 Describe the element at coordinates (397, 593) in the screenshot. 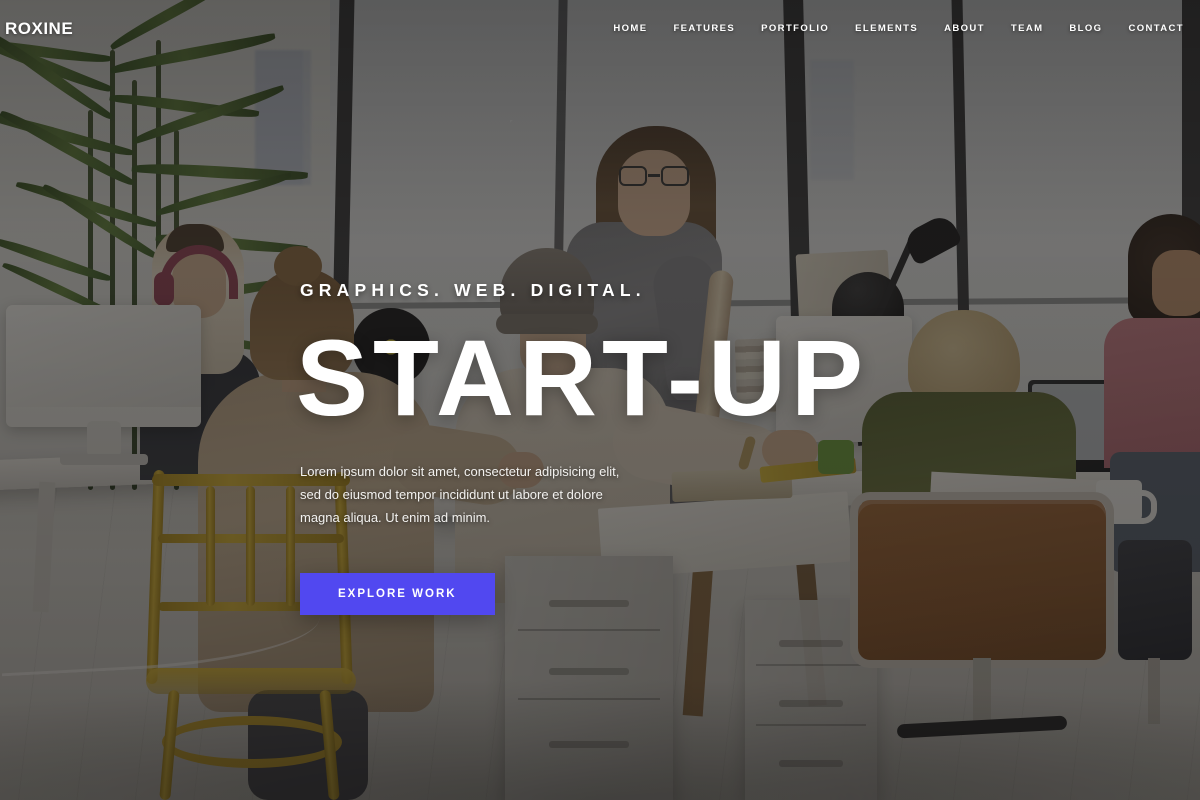

I see `explore-work-button: EXPLORE WORK` at that location.